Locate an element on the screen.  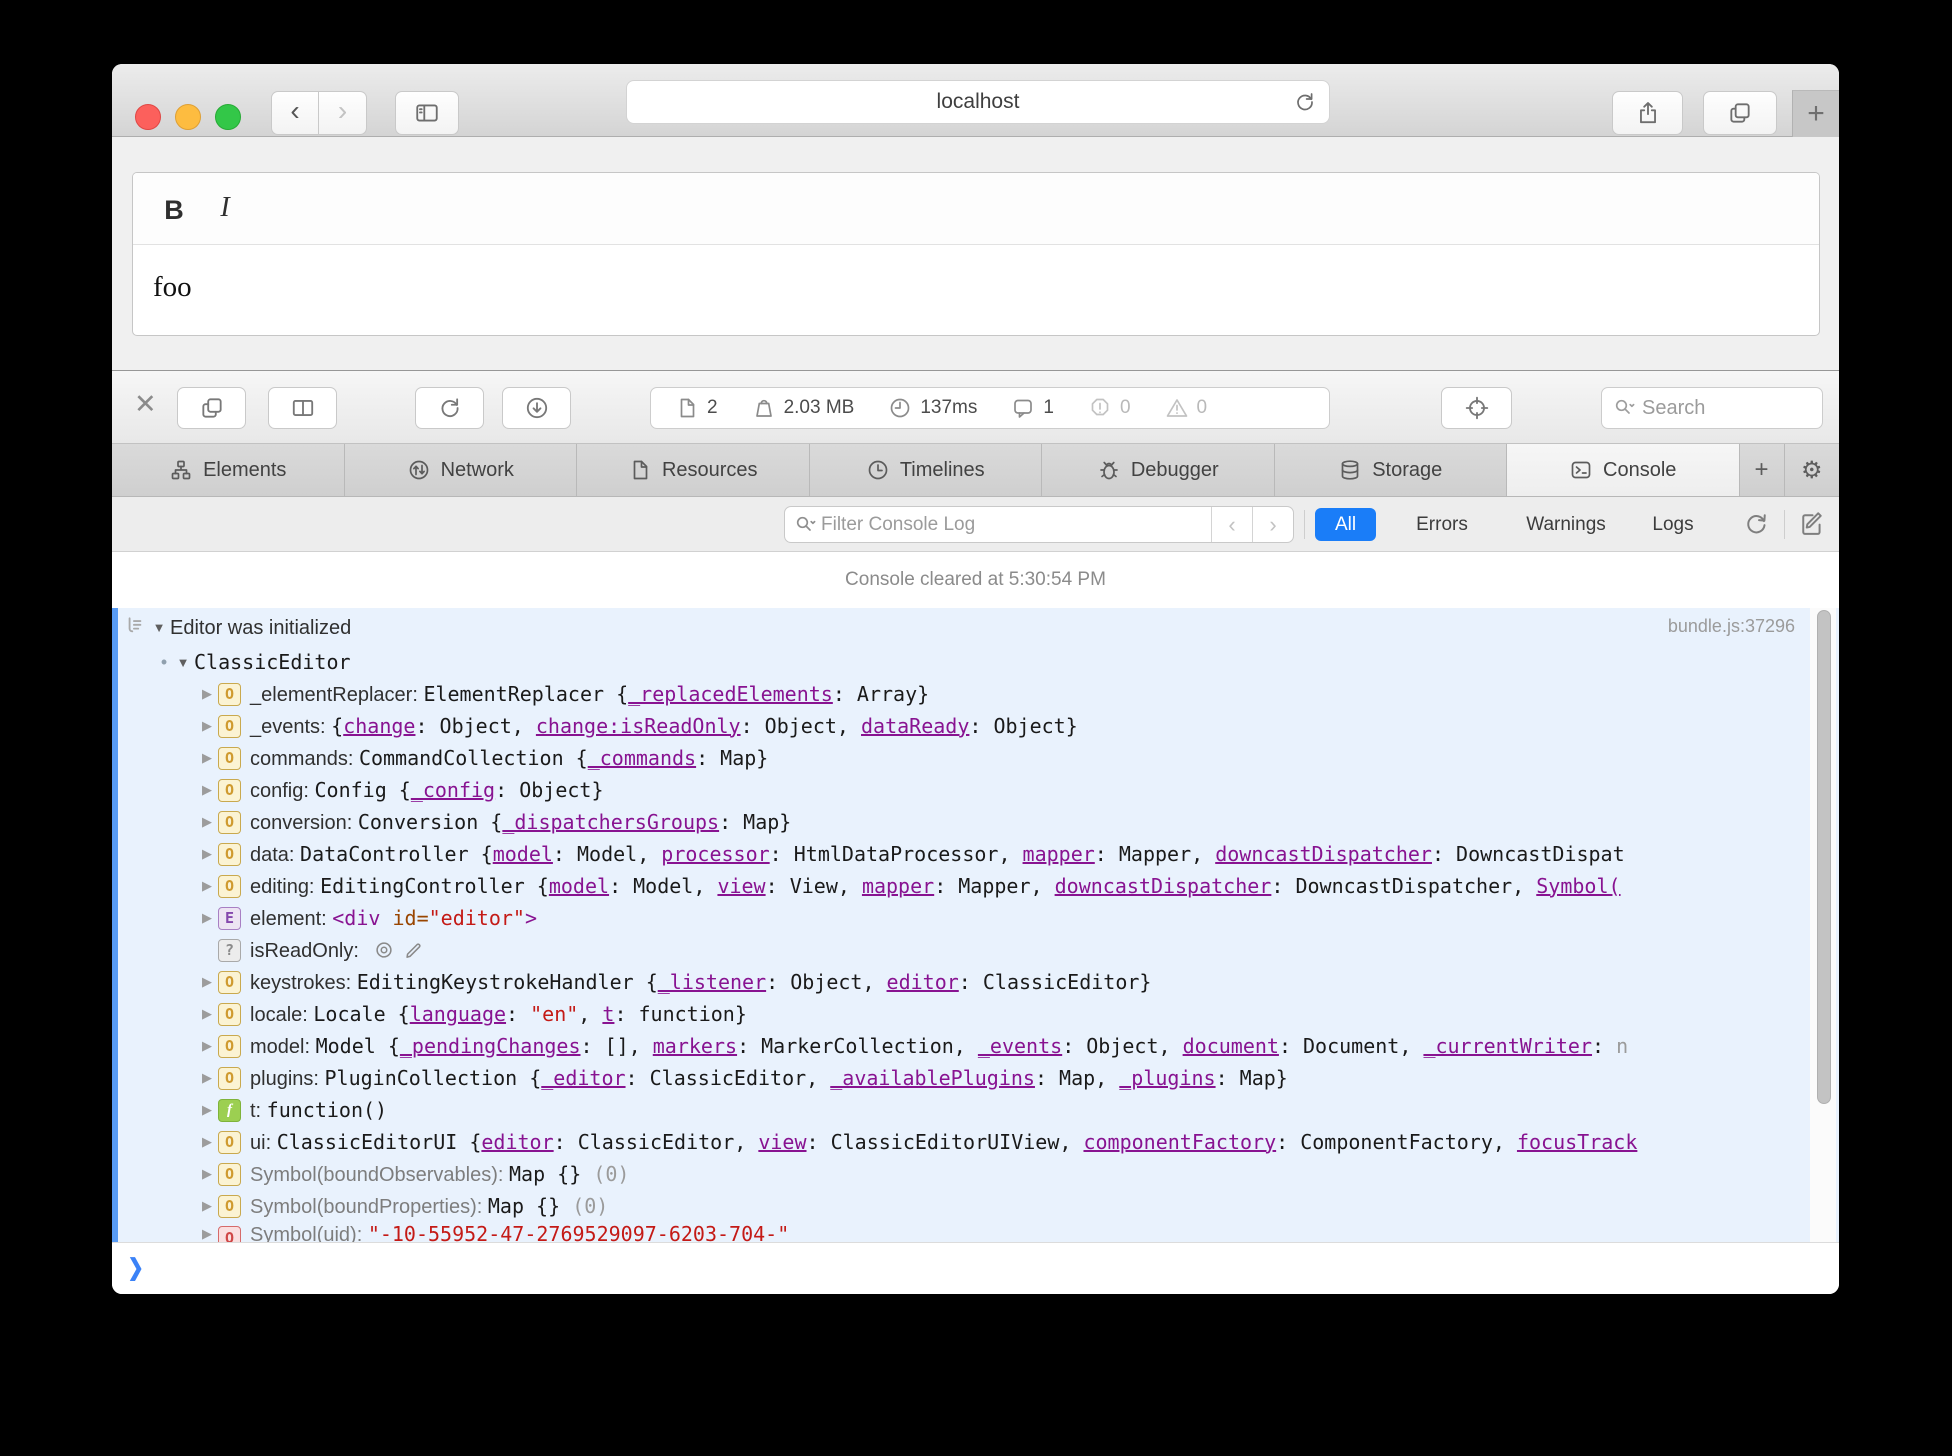
minimize-window-button is located at coordinates (188, 117).